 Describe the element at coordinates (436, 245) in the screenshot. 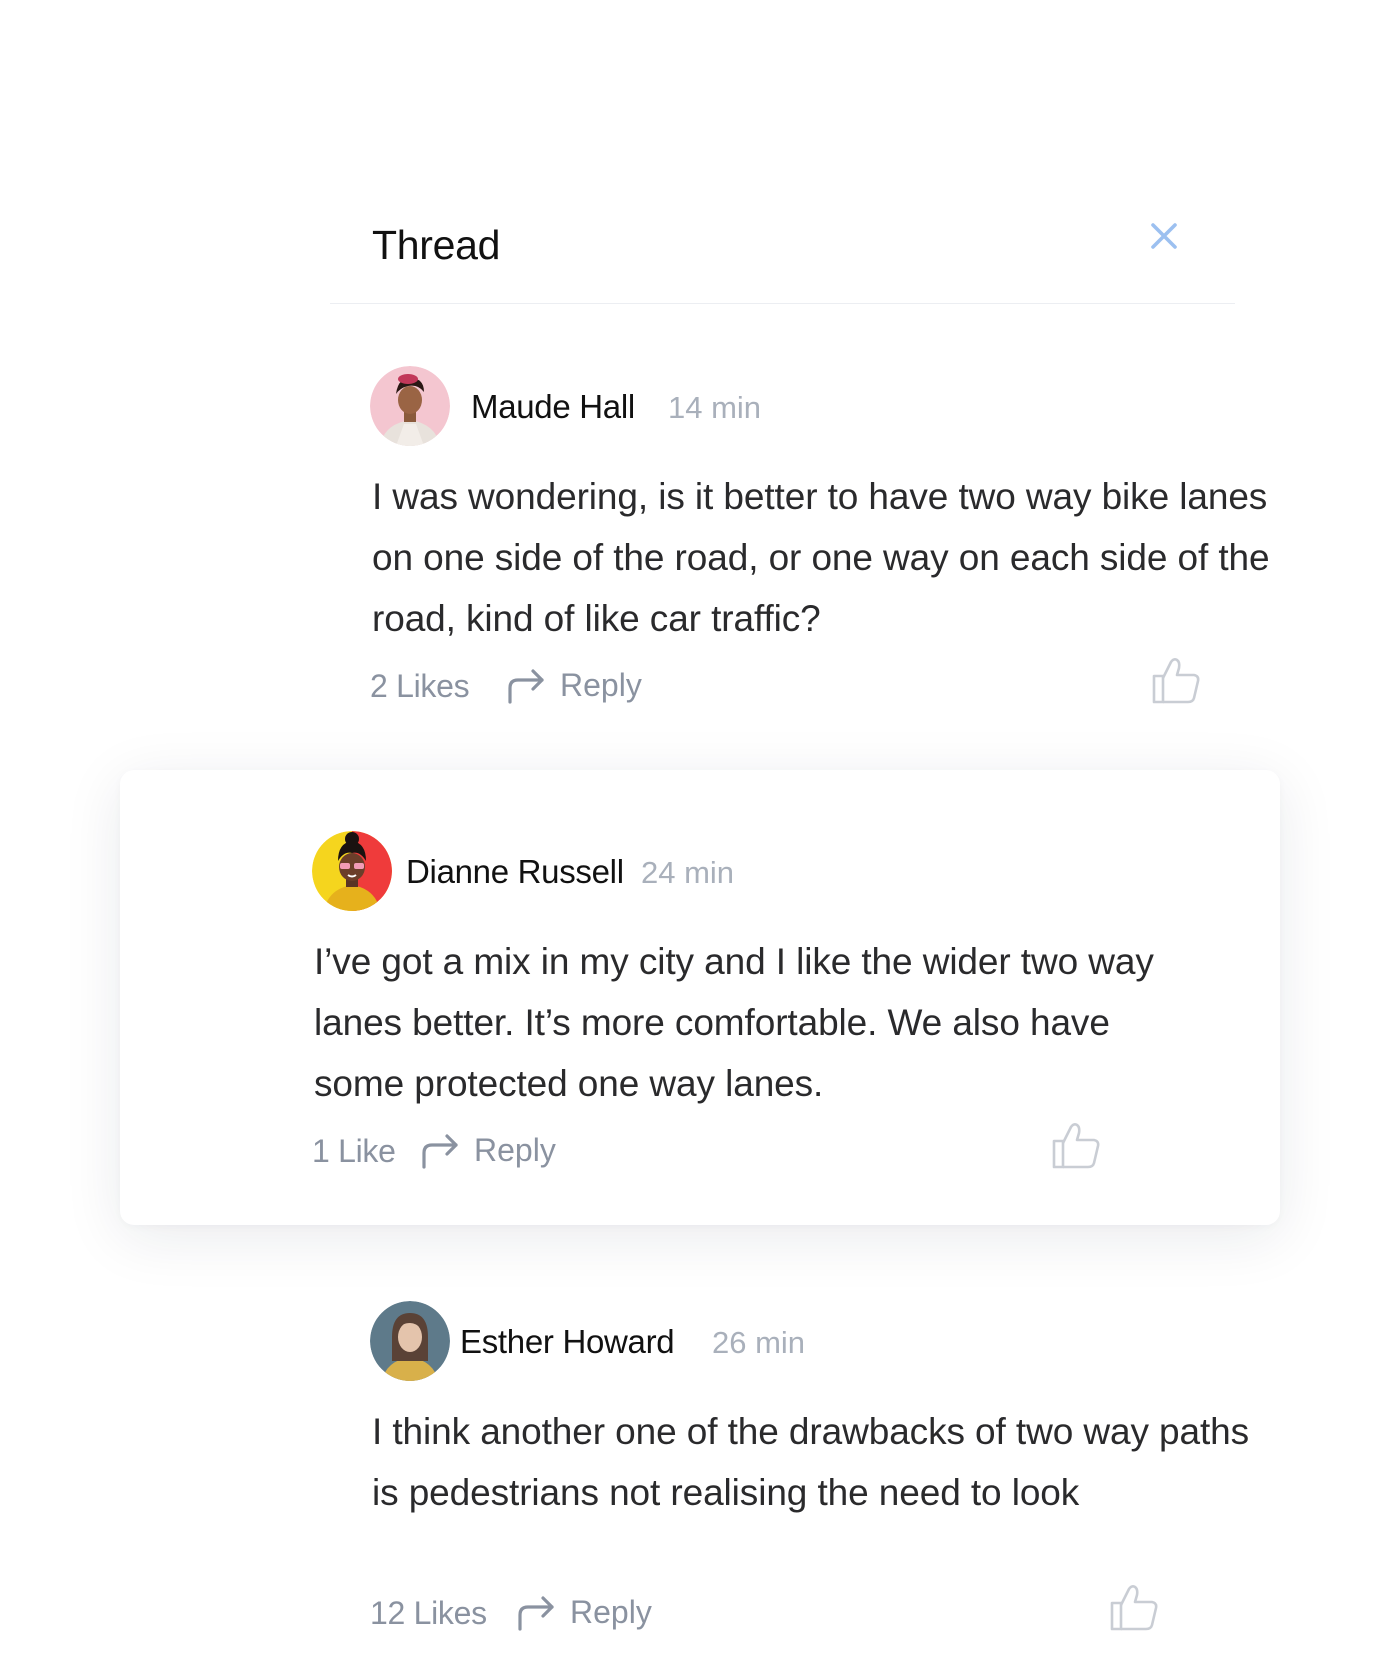

I see `thread-title: Thread` at that location.